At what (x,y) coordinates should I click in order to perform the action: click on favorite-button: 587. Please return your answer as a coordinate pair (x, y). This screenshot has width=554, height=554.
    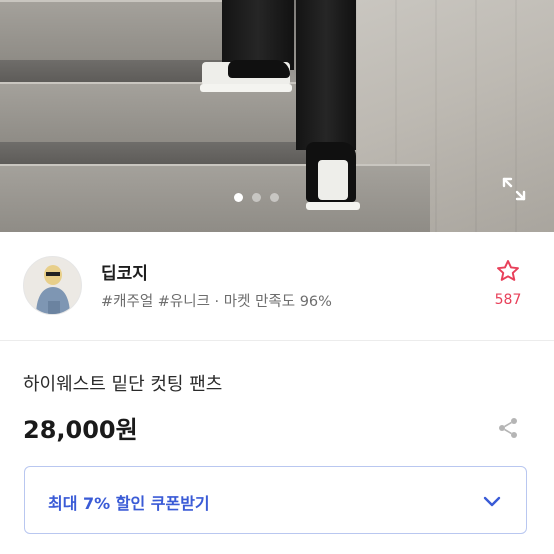
    Looking at the image, I should click on (508, 283).